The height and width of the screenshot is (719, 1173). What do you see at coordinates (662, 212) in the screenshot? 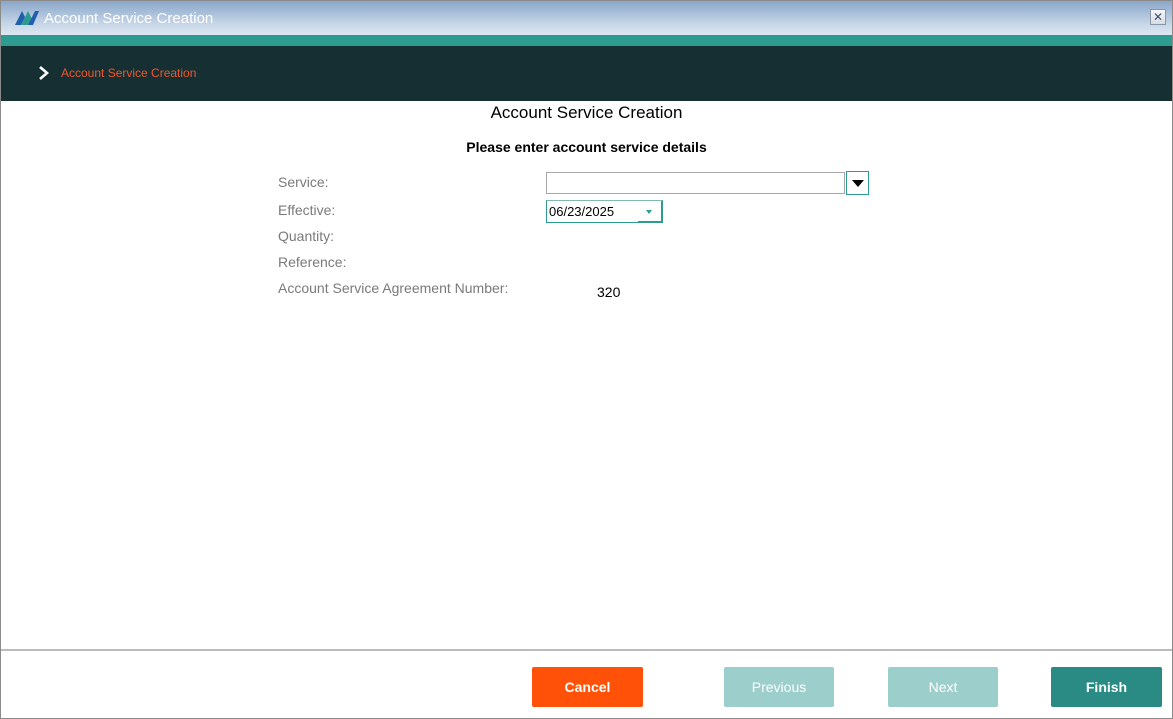
I see `date-picker-edge` at bounding box center [662, 212].